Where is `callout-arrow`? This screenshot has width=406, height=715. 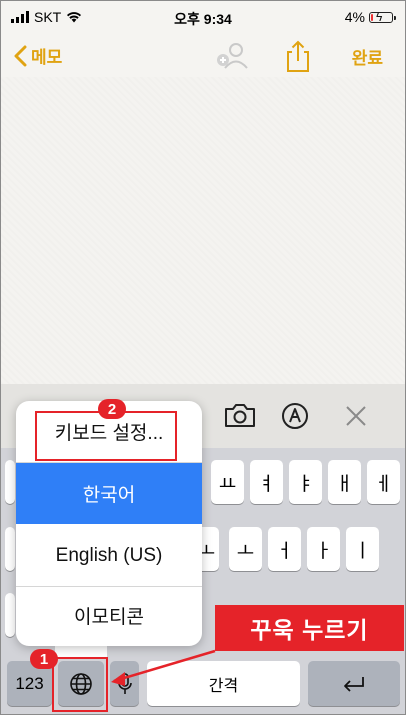
callout-arrow is located at coordinates (163, 667).